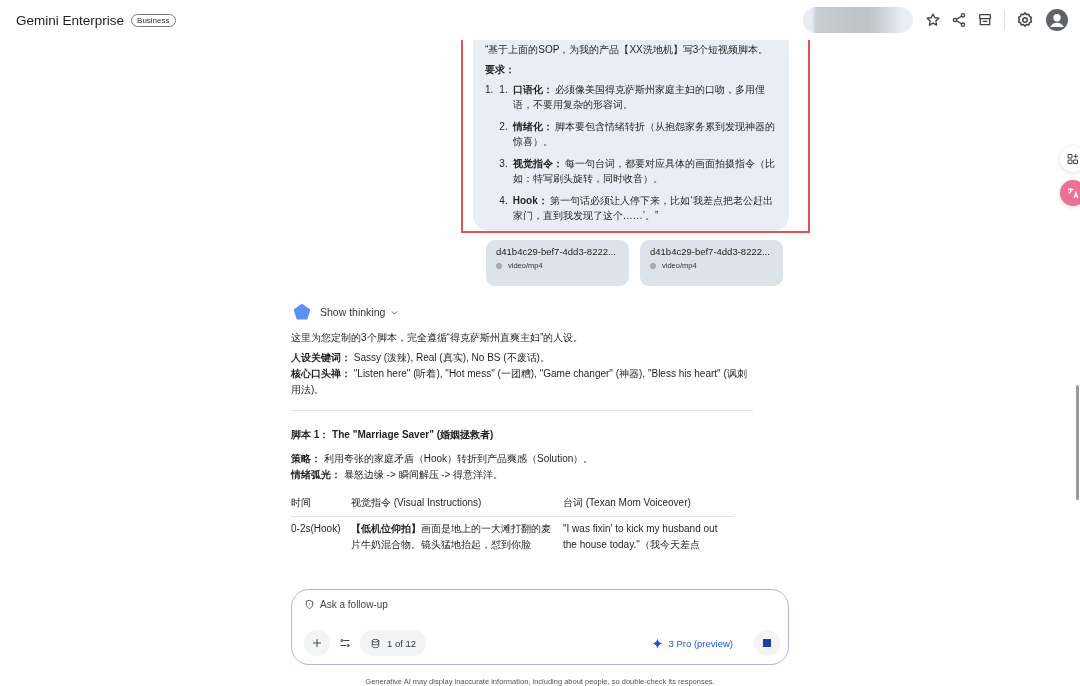 This screenshot has width=1080, height=686. I want to click on person-silhouette-icon, so click(1057, 20).